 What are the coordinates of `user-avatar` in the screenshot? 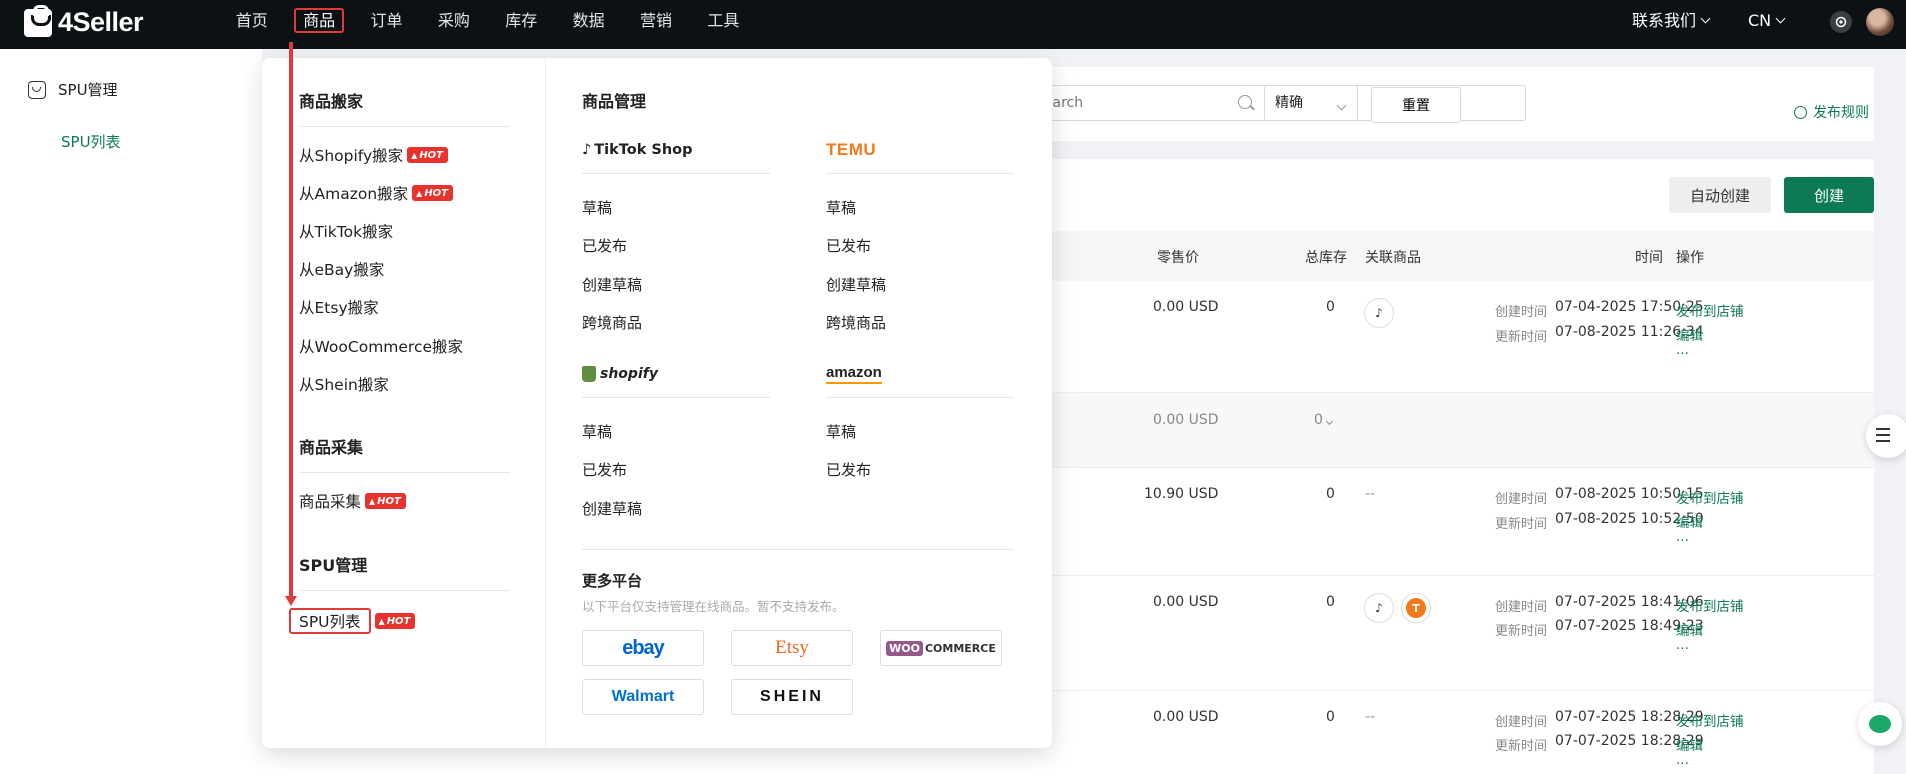 It's located at (1880, 22).